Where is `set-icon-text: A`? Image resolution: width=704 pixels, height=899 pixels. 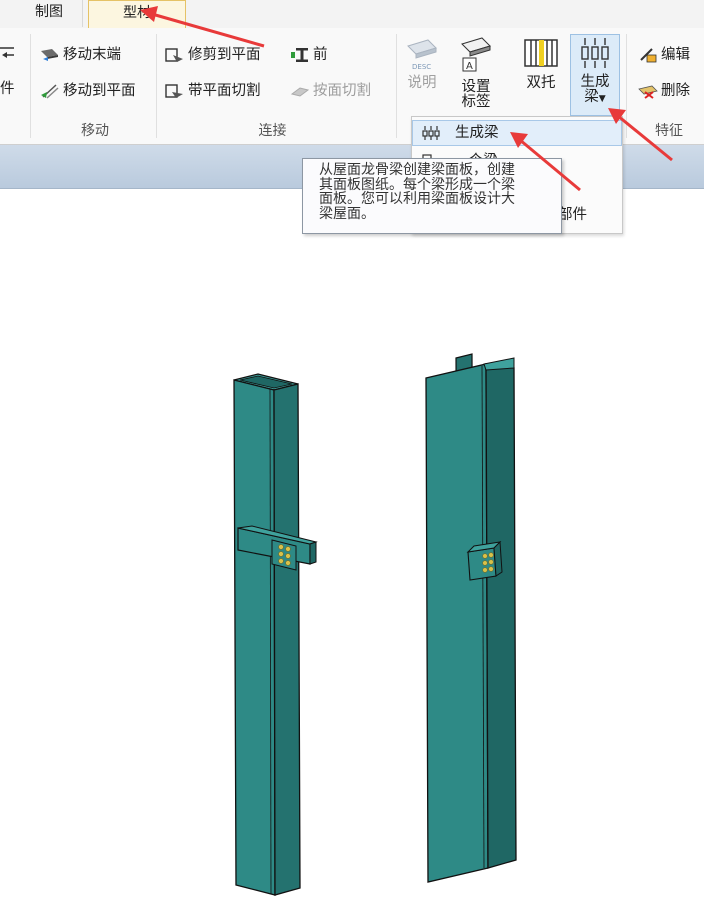
set-icon-text: A is located at coordinates (469, 66).